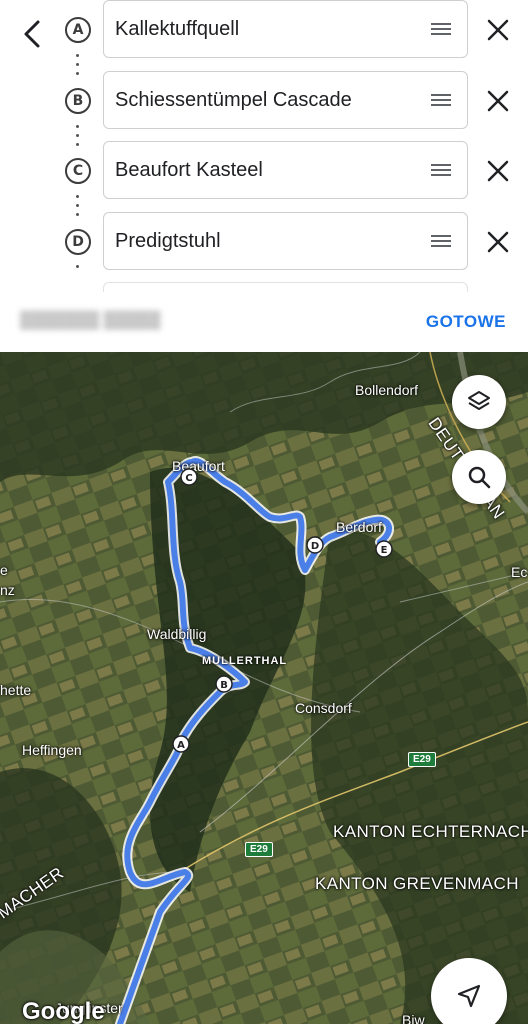 This screenshot has height=1024, width=528. What do you see at coordinates (78, 171) in the screenshot?
I see `stop-marker-c: C` at bounding box center [78, 171].